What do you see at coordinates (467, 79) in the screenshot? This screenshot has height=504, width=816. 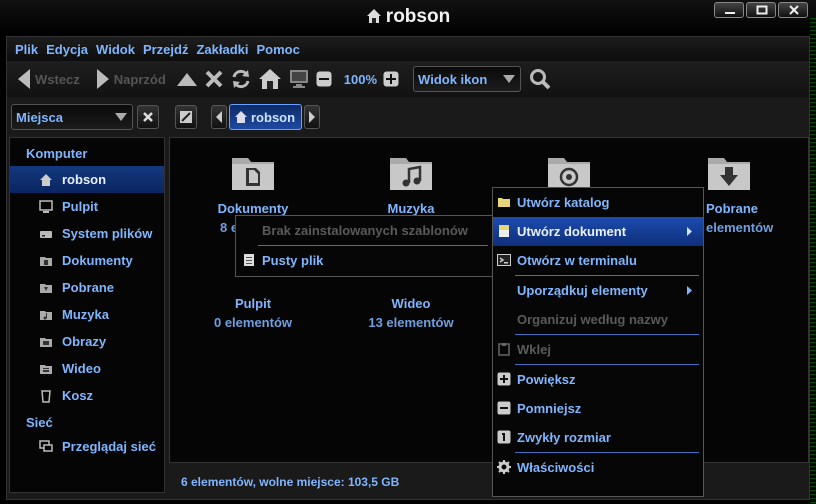 I see `view-mode-select: Widok ikon` at bounding box center [467, 79].